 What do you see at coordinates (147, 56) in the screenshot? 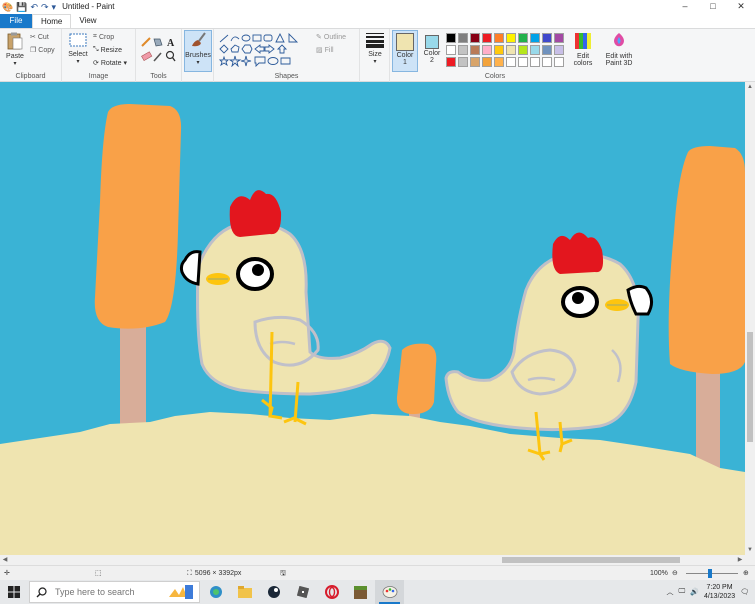
I see `eraser-icon` at bounding box center [147, 56].